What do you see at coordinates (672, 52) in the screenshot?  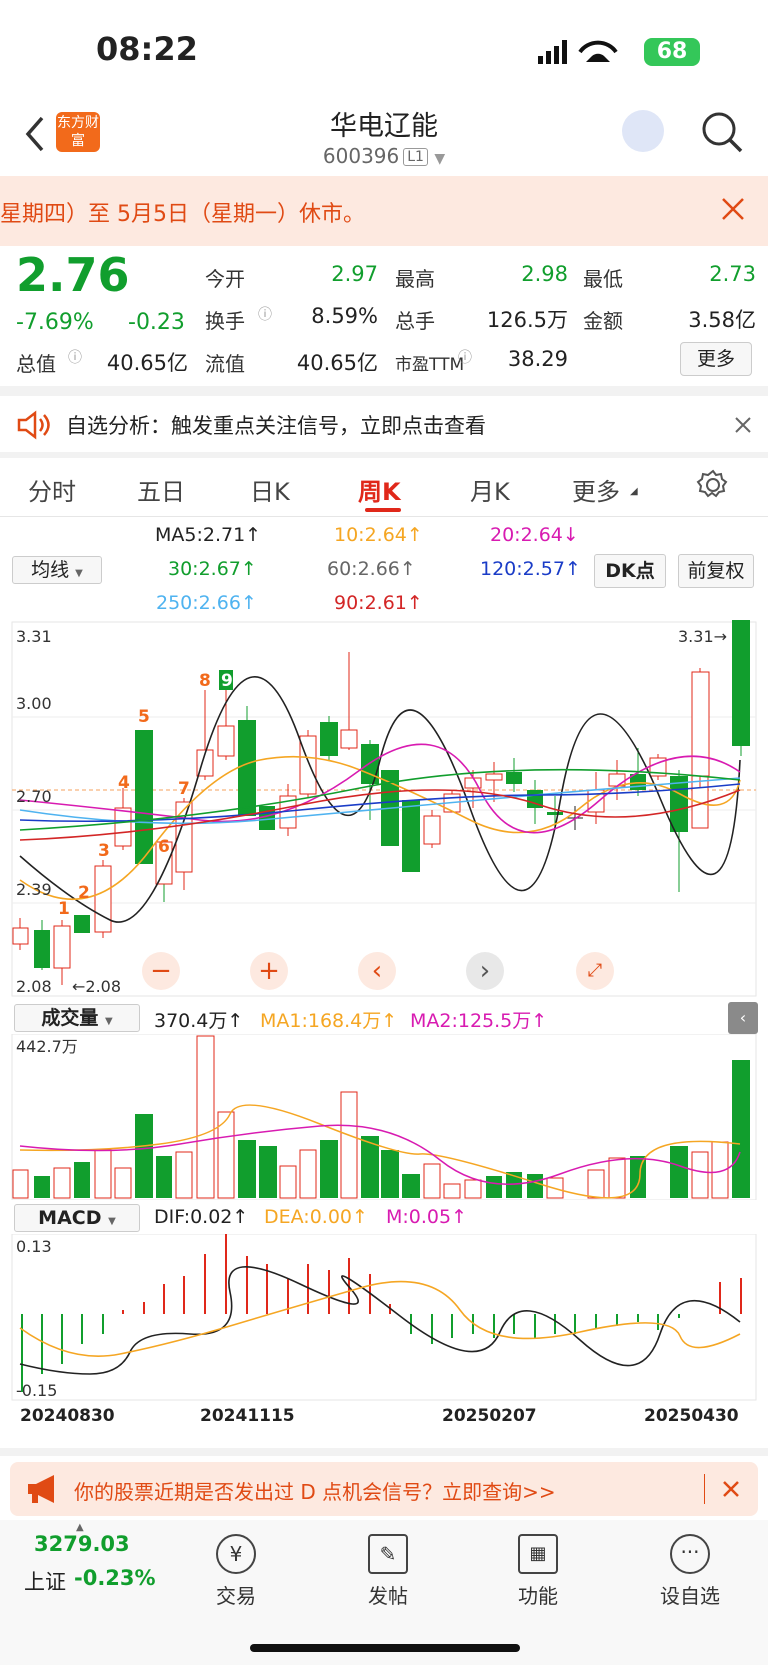 I see `battery-indicator: 68` at bounding box center [672, 52].